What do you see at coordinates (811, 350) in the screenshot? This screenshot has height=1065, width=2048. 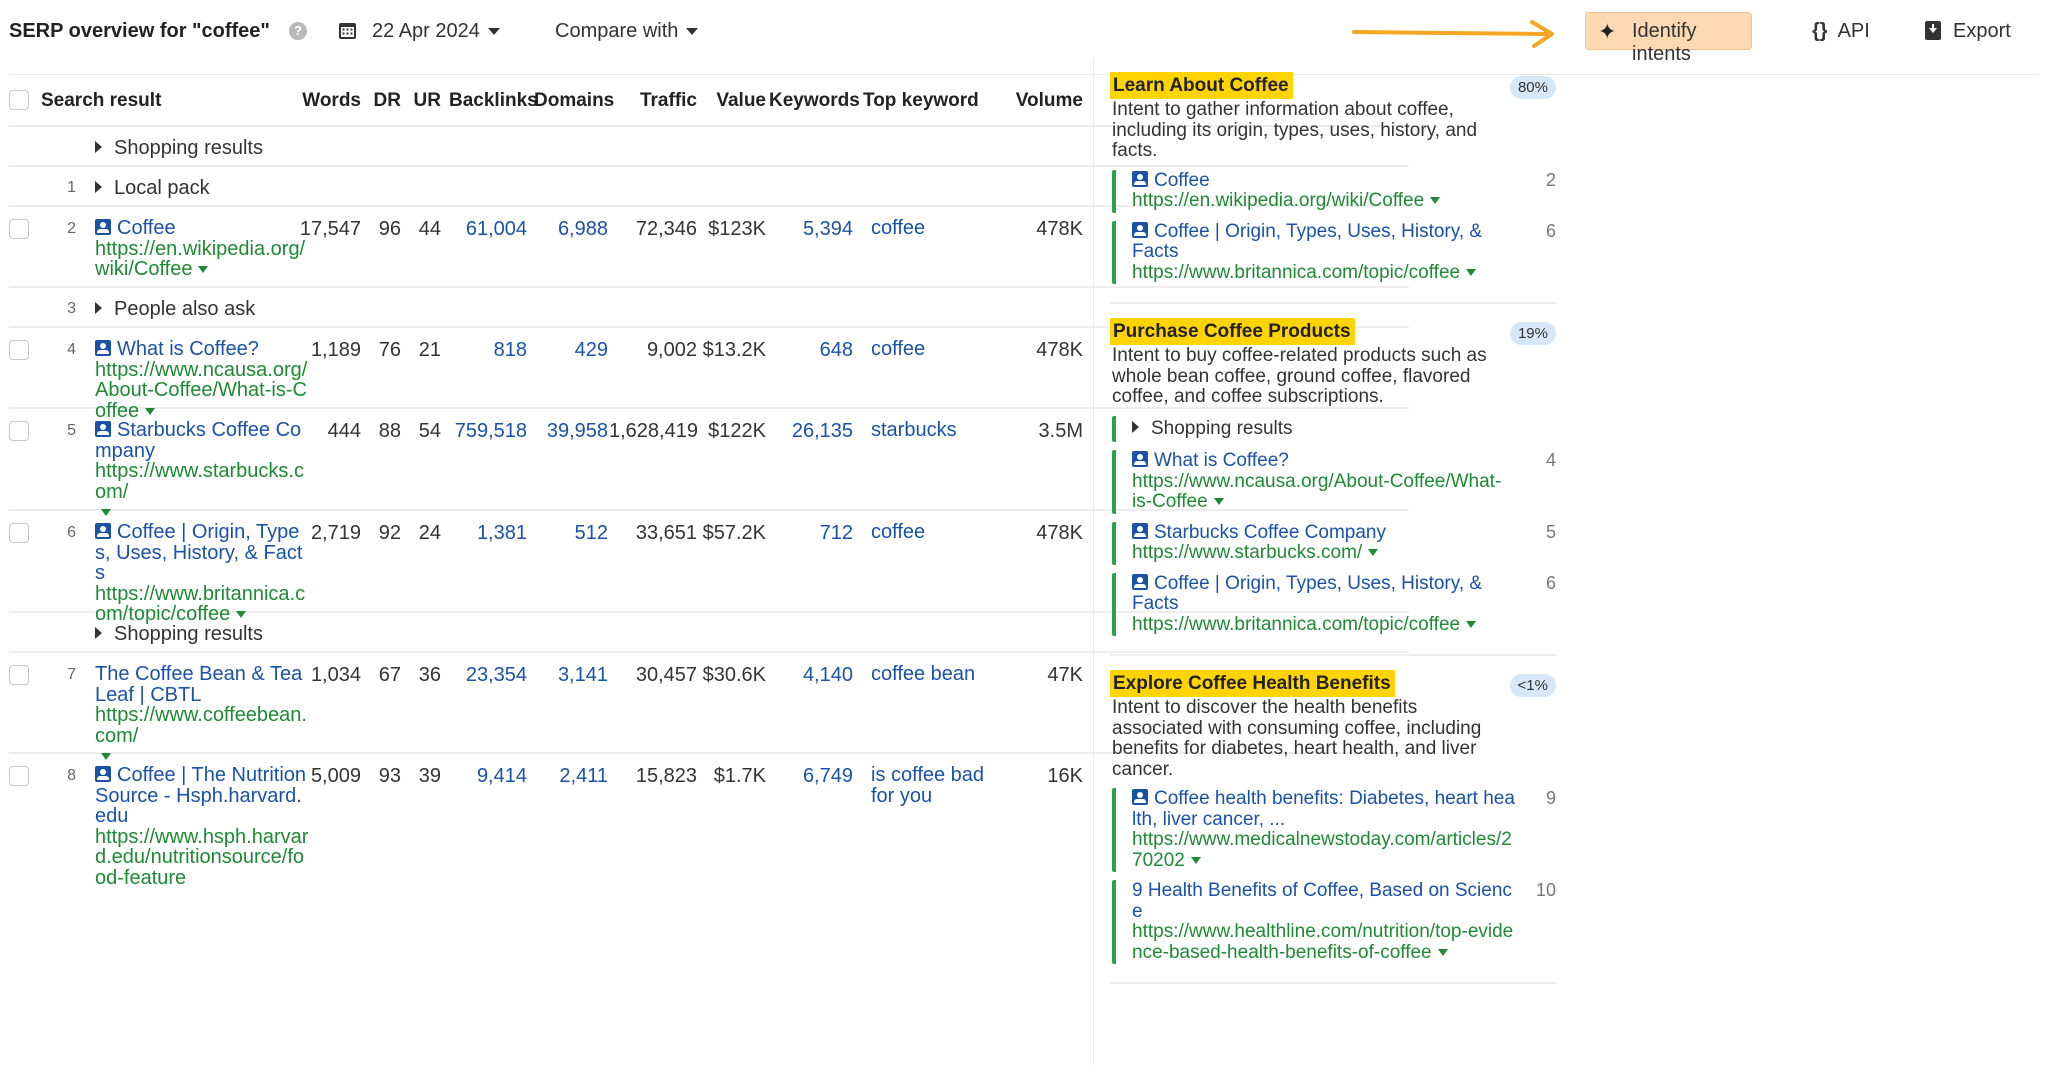 I see `keywords-link: 648` at bounding box center [811, 350].